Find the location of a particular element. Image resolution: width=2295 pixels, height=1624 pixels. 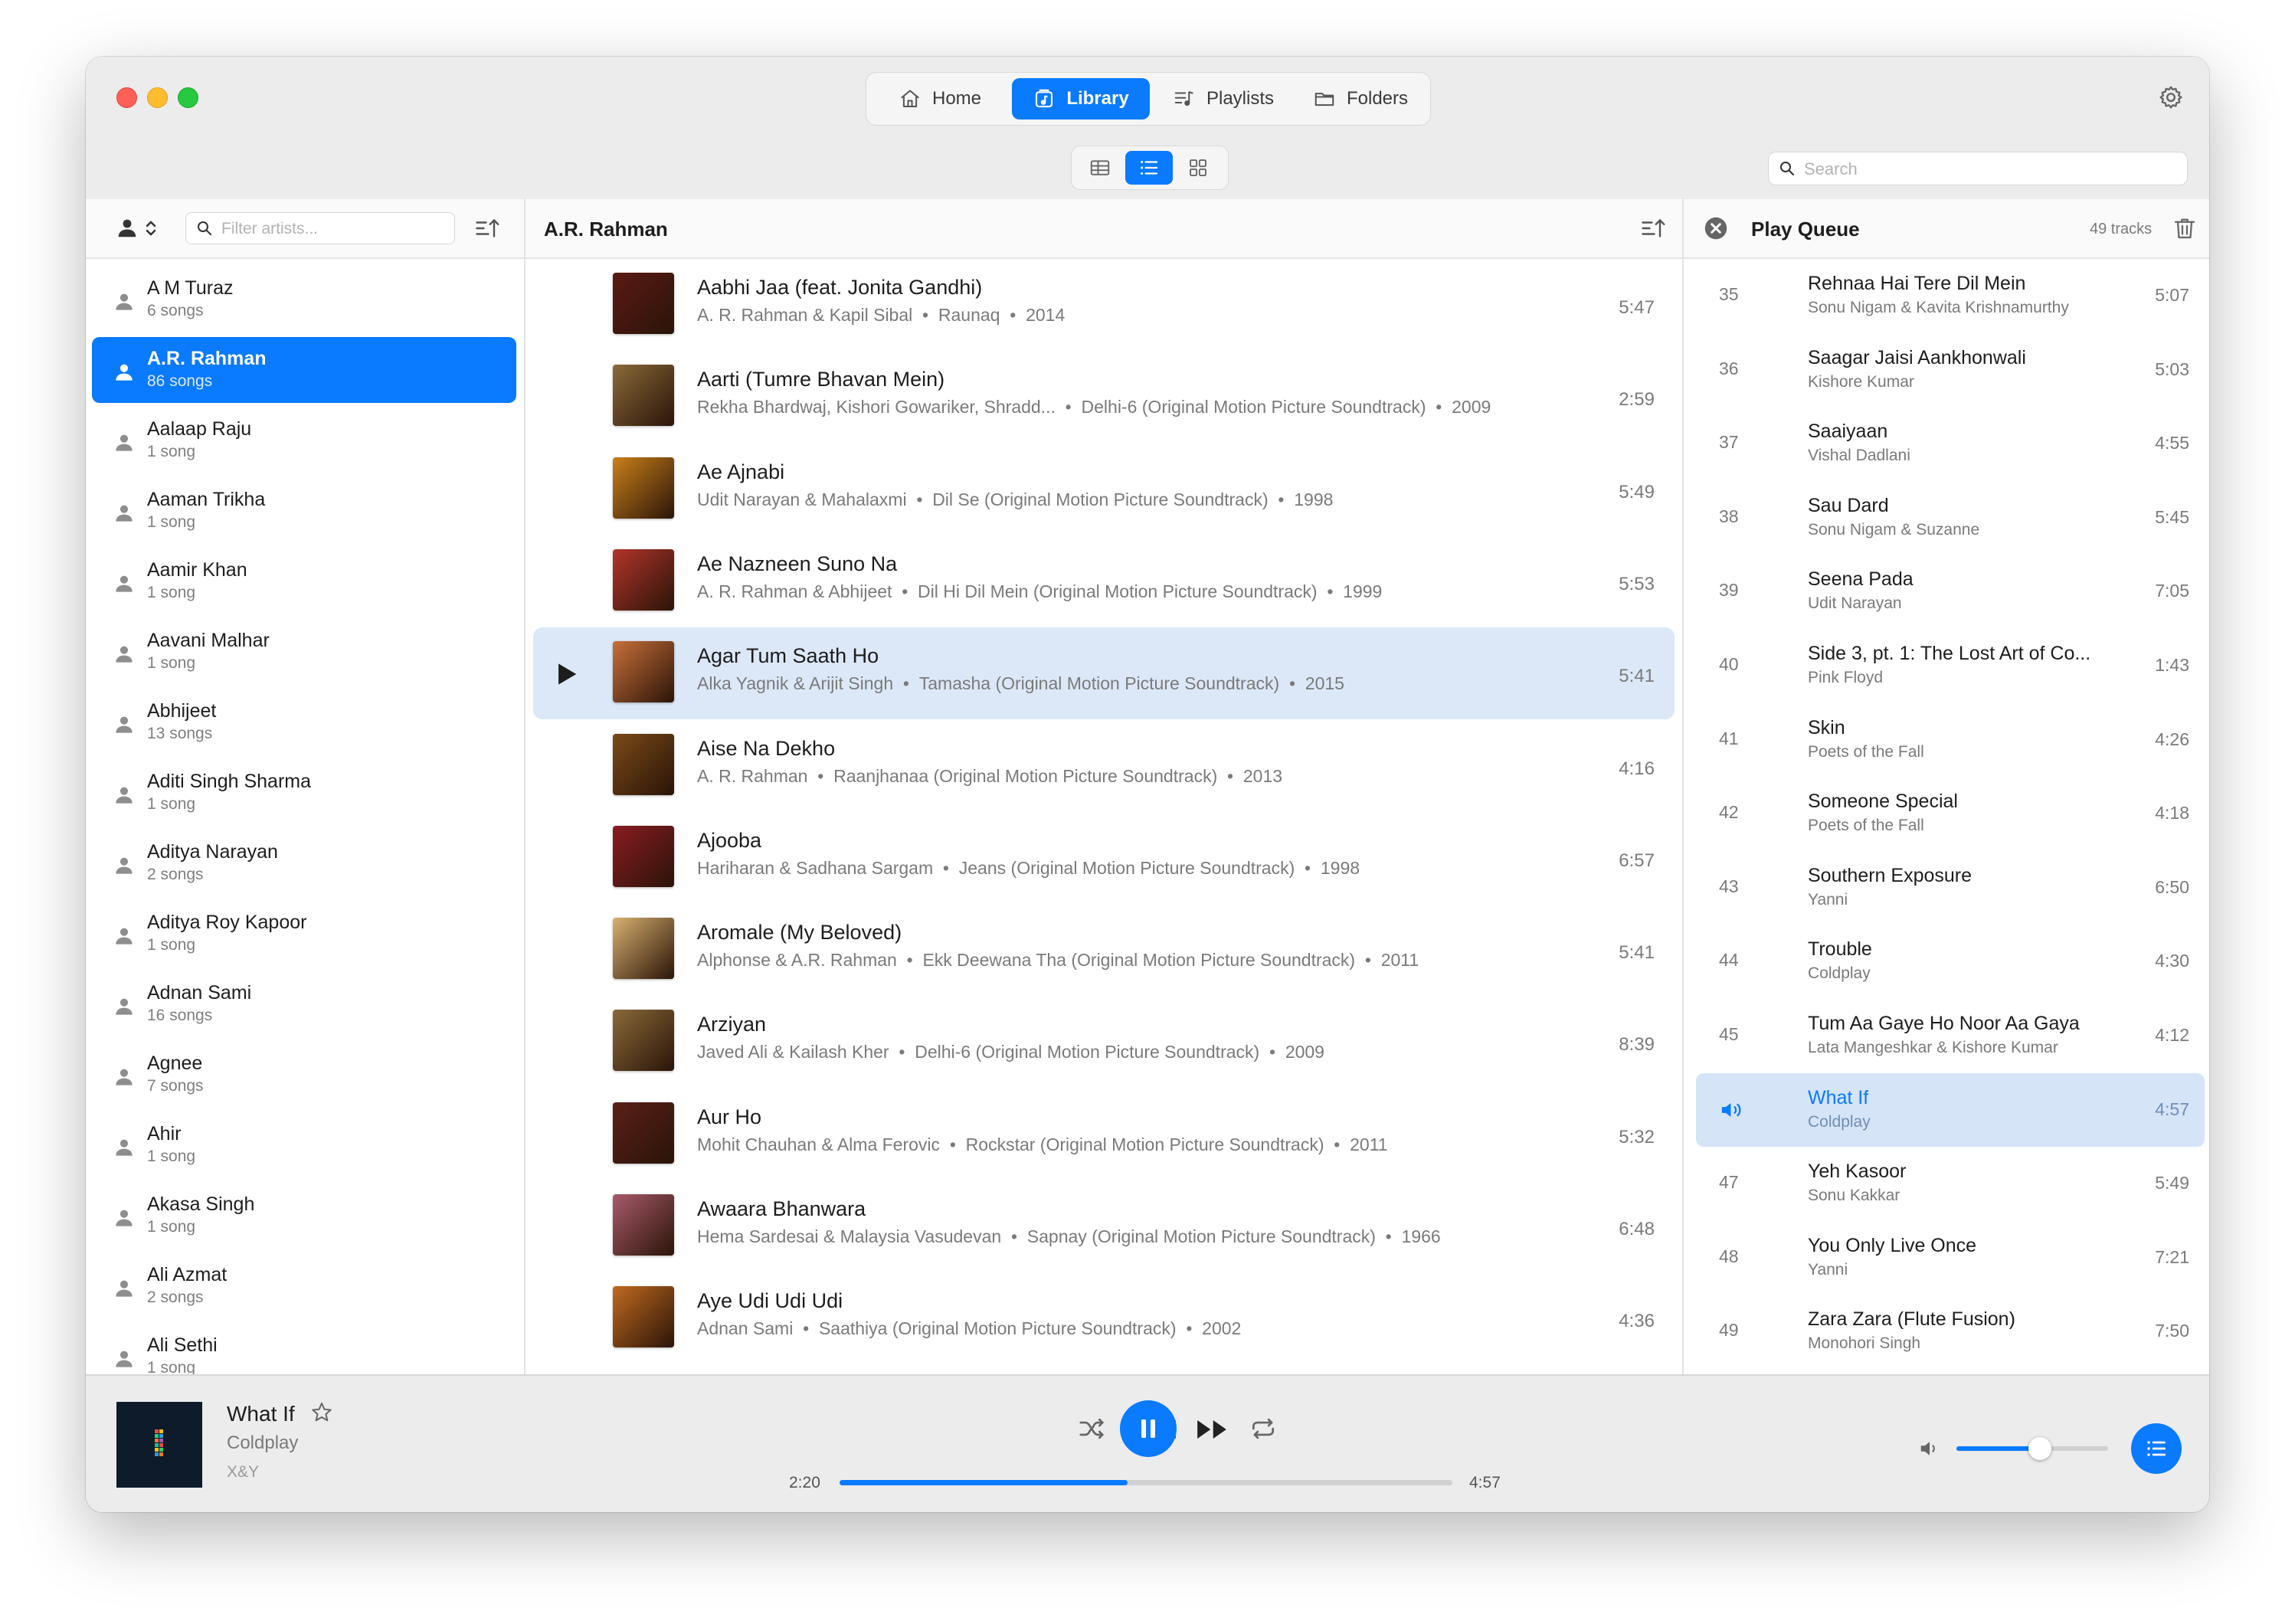

star-icon is located at coordinates (321, 1412).